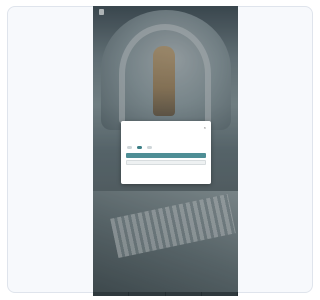 Image resolution: width=320 pixels, height=300 pixels. Describe the element at coordinates (166, 137) in the screenshot. I see `dialog-body-text` at that location.